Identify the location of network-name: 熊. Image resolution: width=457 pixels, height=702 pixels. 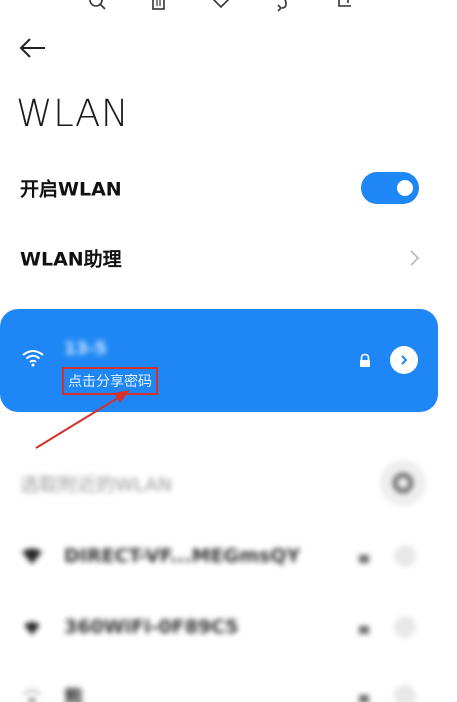
(74, 694).